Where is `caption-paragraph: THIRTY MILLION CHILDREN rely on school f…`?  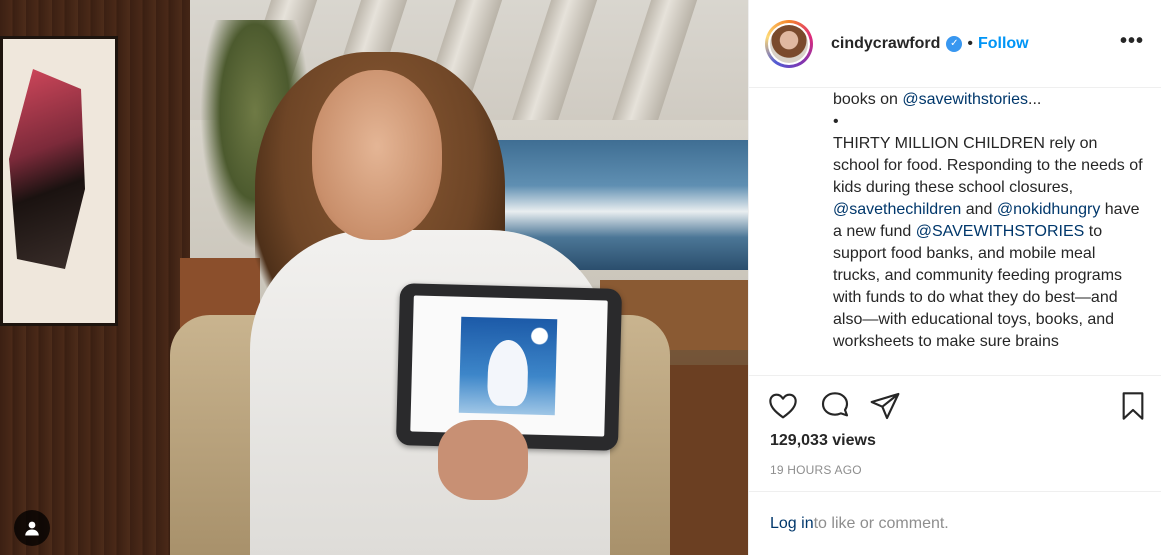
caption-paragraph: THIRTY MILLION CHILDREN rely on school f… is located at coordinates (988, 165).